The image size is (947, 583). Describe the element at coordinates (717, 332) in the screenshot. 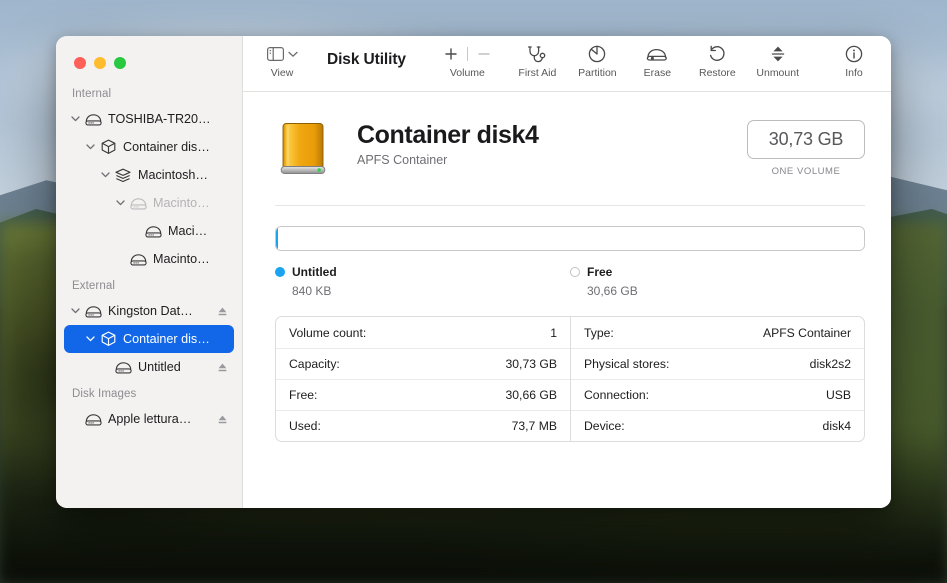

I see `info-row: Type: APFS Container` at that location.